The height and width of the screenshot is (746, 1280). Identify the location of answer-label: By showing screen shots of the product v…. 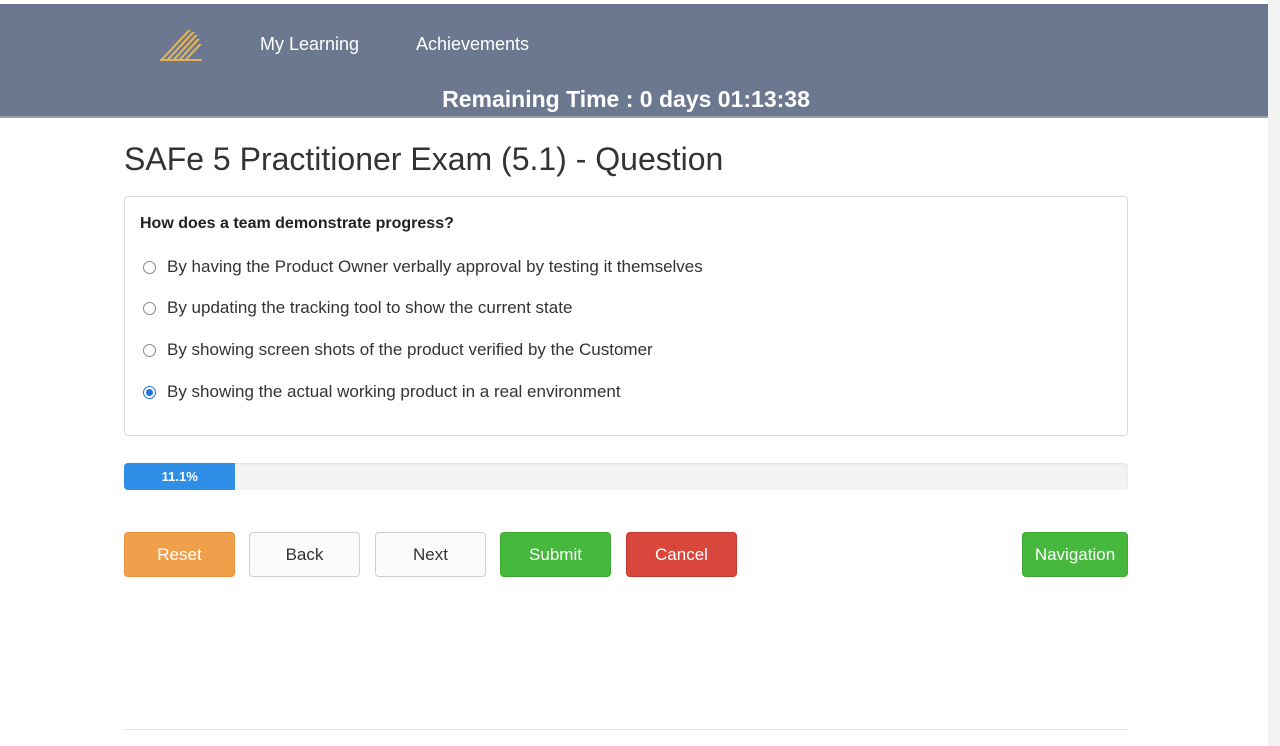
(410, 349).